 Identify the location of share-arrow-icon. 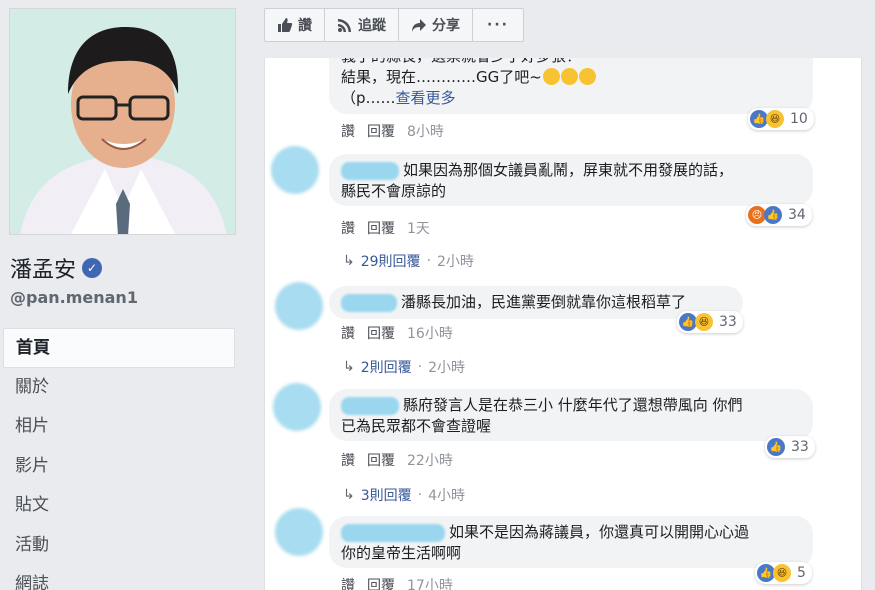
(419, 25).